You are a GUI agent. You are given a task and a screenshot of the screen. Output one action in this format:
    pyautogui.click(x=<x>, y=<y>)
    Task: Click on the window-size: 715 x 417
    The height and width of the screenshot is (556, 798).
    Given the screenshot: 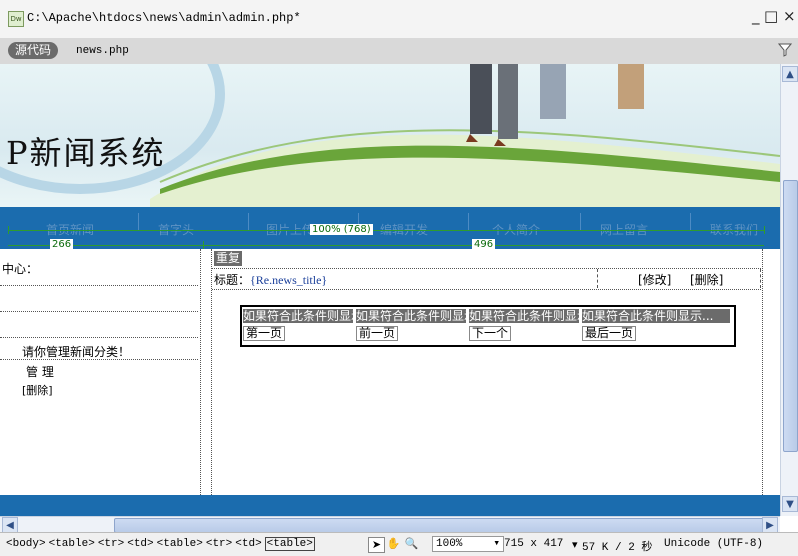 What is the action you would take?
    pyautogui.click(x=533, y=544)
    